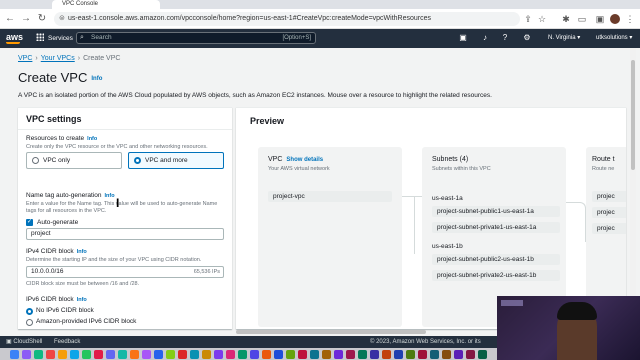 This screenshot has width=640, height=360. What do you see at coordinates (600, 19) in the screenshot?
I see `cast-icon: ▣` at bounding box center [600, 19].